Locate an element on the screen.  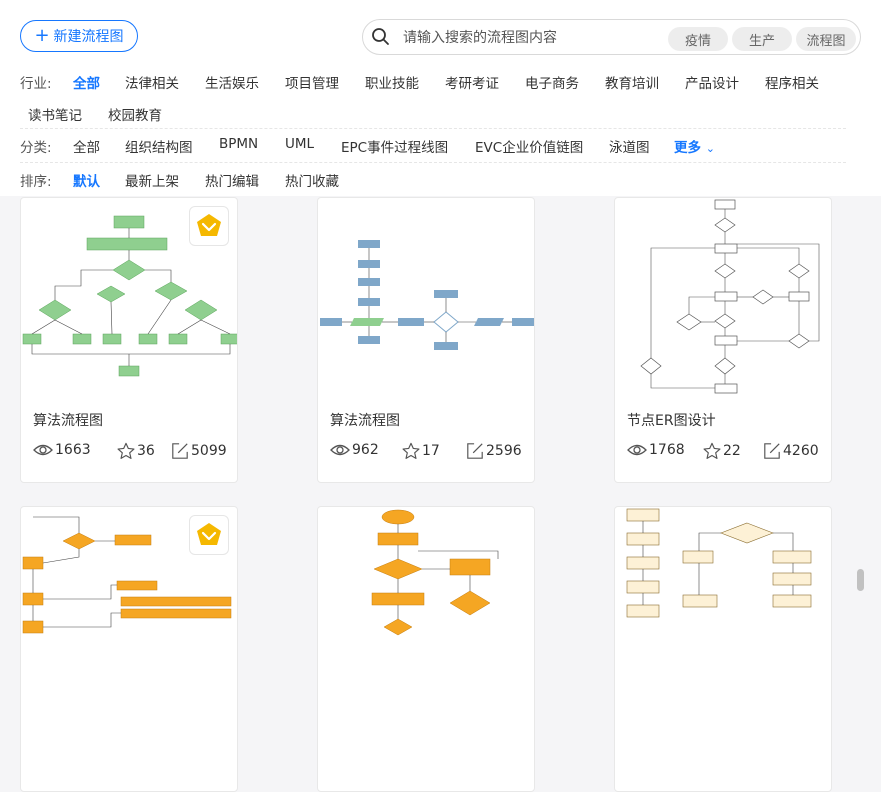
industry-item-life: 生活娱乐 is located at coordinates (232, 82).